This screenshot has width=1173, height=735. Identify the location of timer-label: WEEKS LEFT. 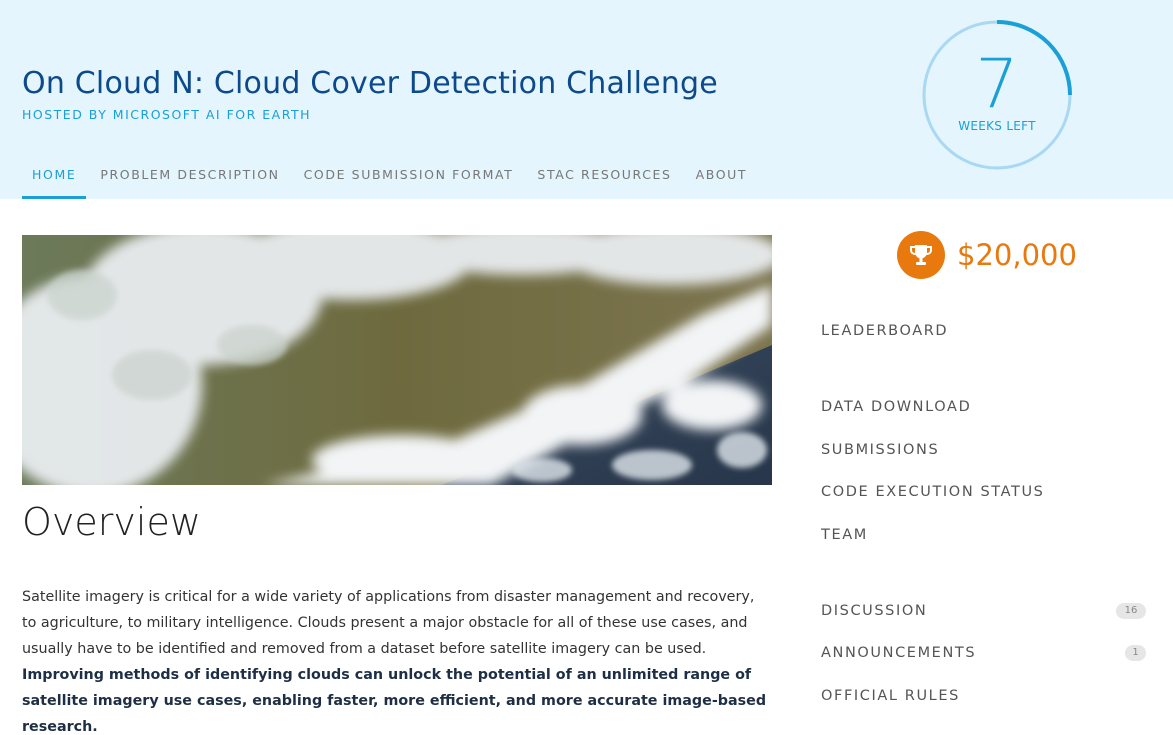
(997, 126).